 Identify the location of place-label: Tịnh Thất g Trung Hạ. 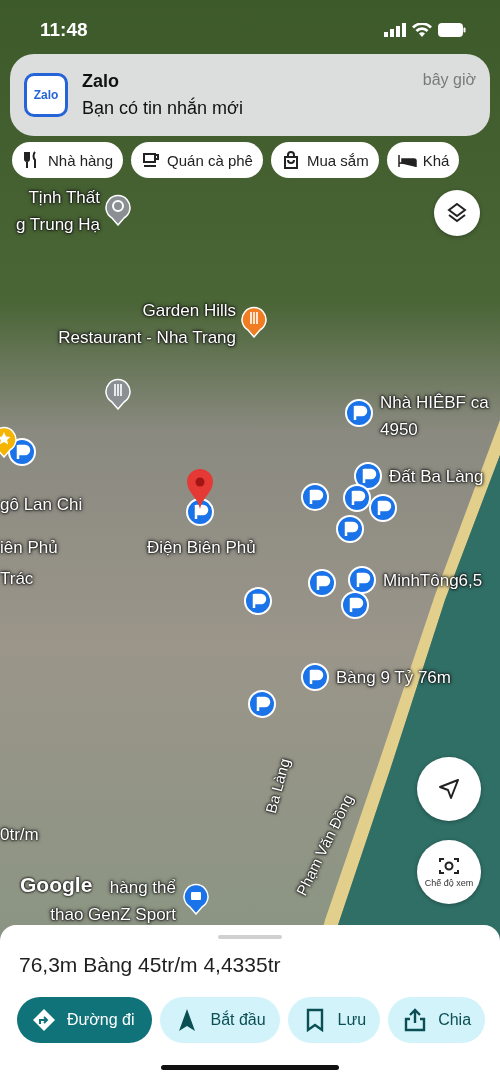
(57, 211).